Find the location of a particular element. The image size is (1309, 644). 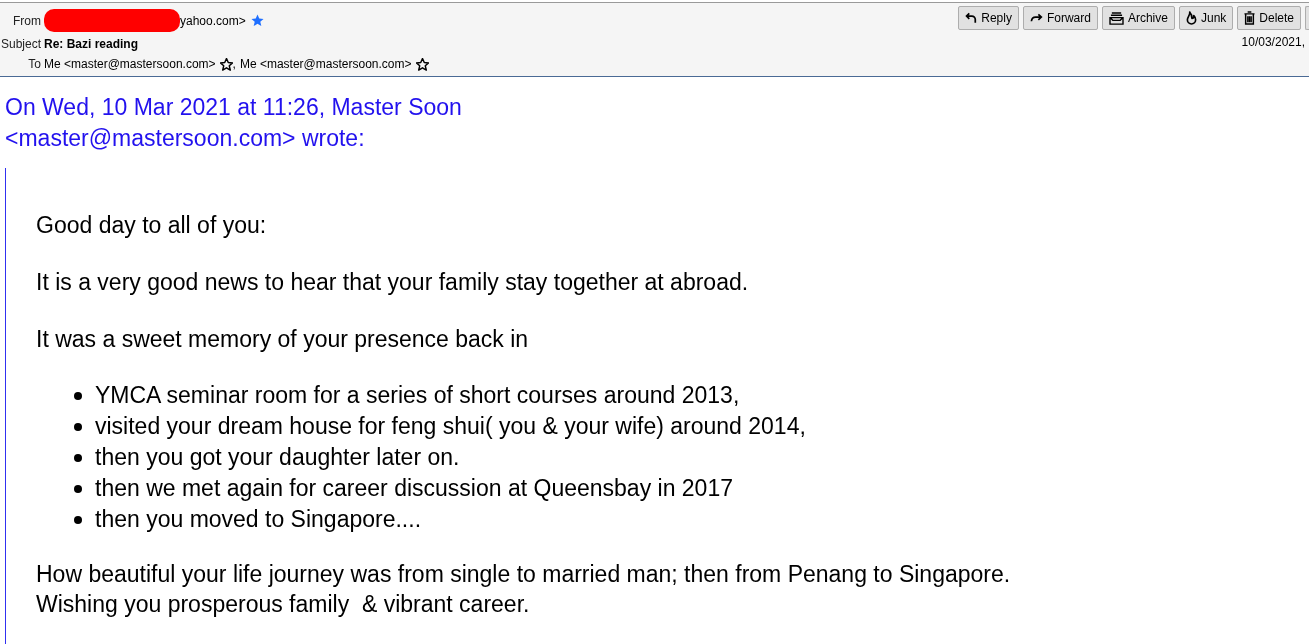

field-label: Subject is located at coordinates (20, 44).